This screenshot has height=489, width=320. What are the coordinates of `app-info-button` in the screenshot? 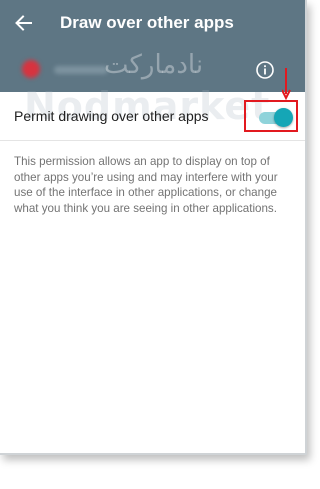 It's located at (265, 70).